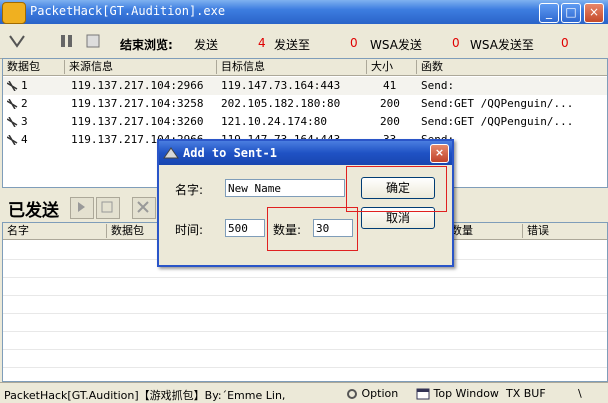  I want to click on stop-button, so click(108, 208).